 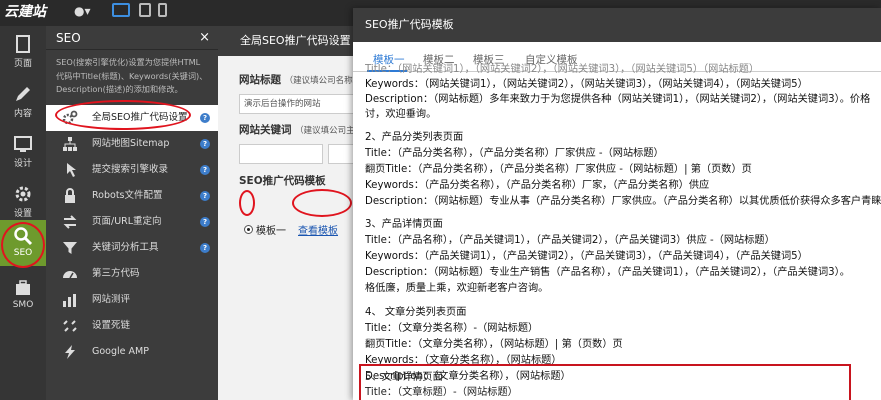 What do you see at coordinates (69, 300) in the screenshot?
I see `bar-chart-icon` at bounding box center [69, 300].